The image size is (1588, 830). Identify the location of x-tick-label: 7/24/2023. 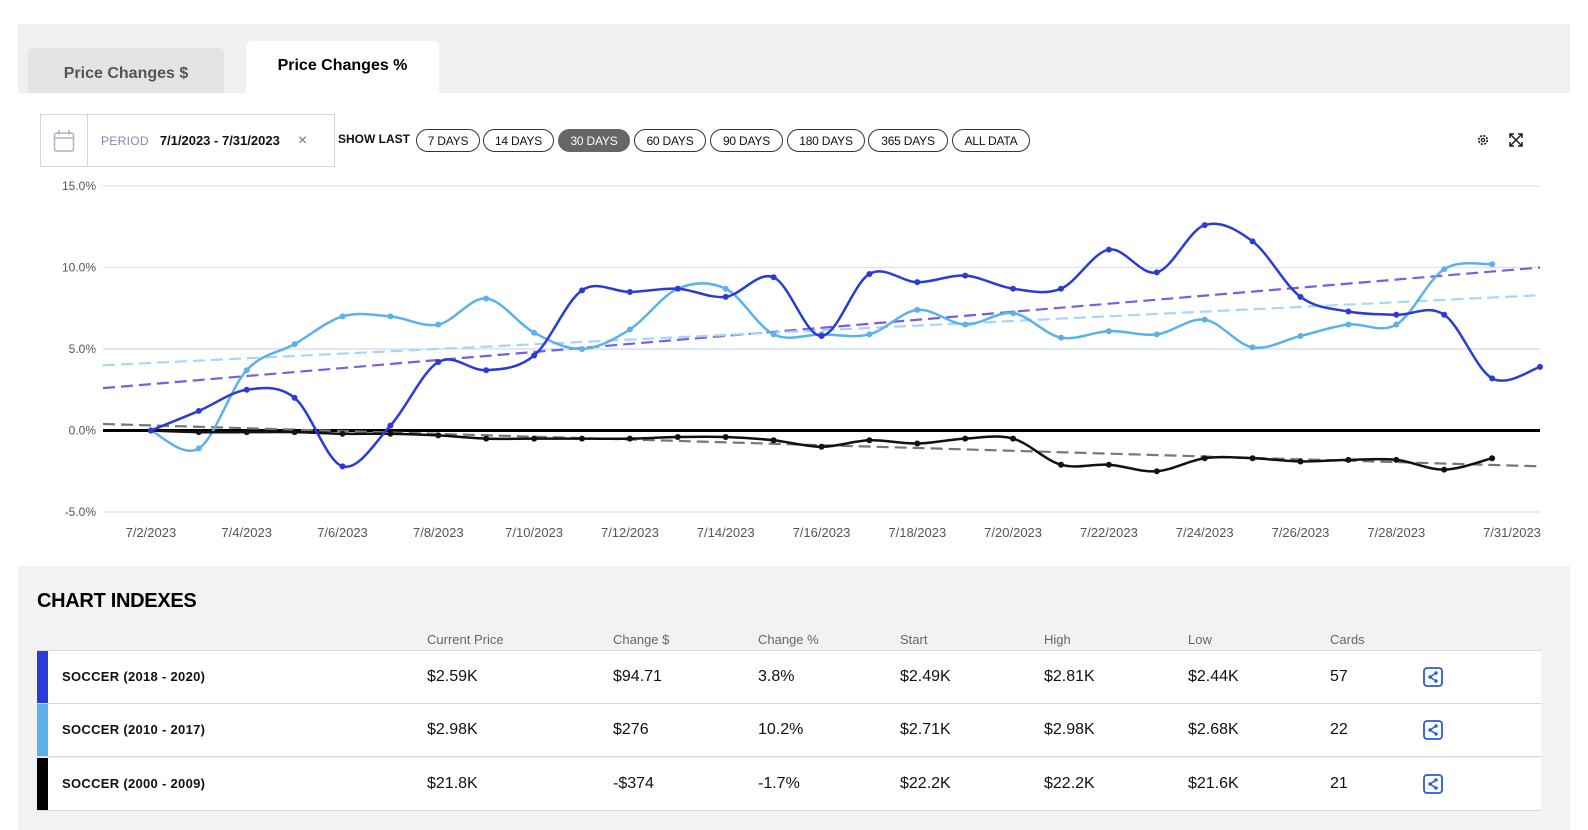
(1205, 532).